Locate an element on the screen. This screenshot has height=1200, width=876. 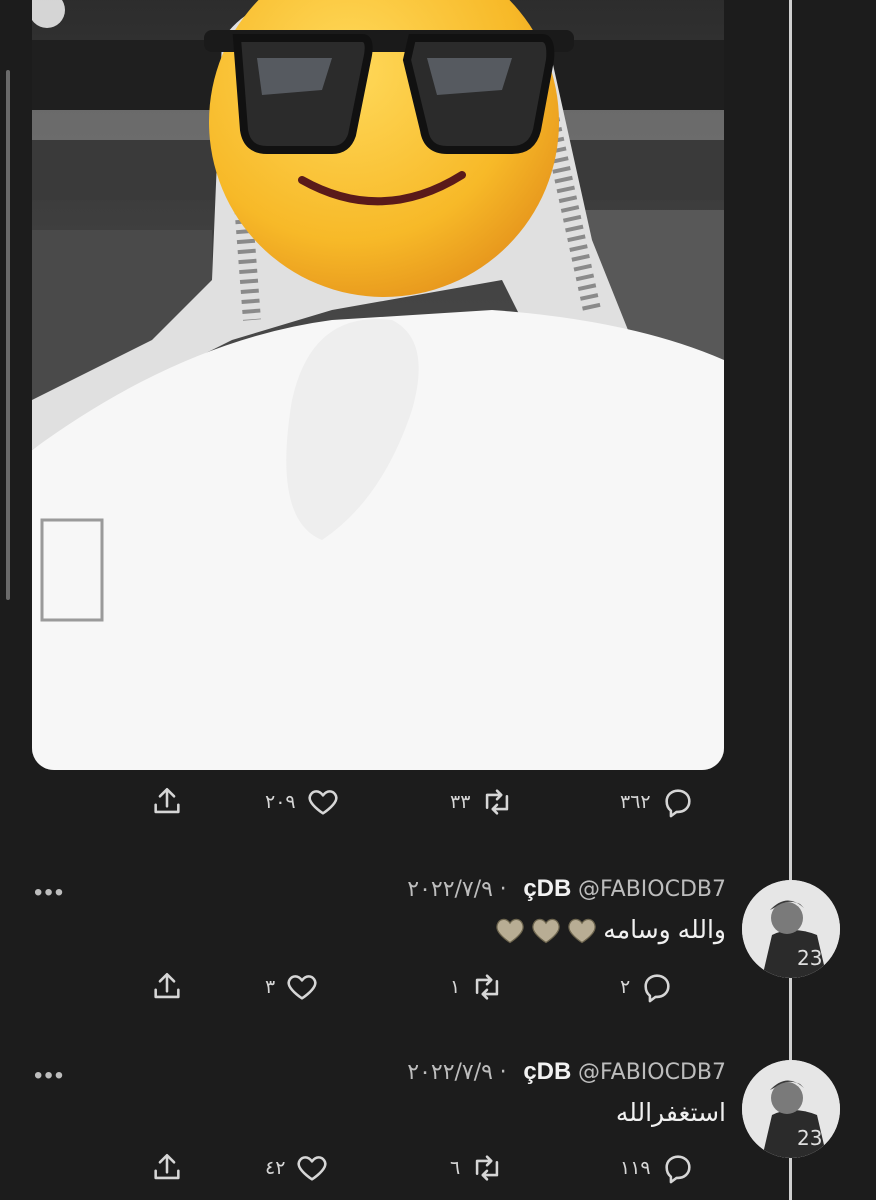
reply-count: ٢ is located at coordinates (625, 987).